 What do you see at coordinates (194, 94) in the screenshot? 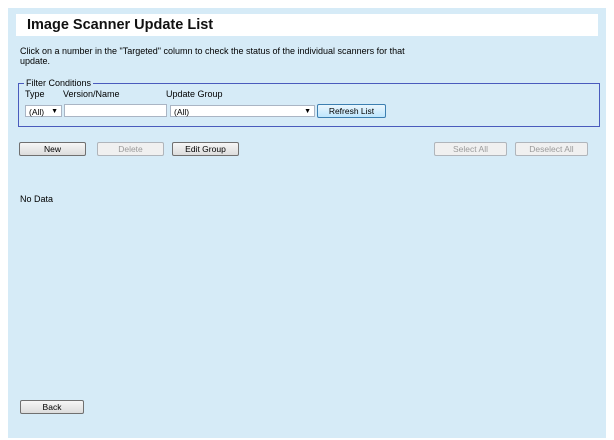
I see `update-group-label: Update Group` at bounding box center [194, 94].